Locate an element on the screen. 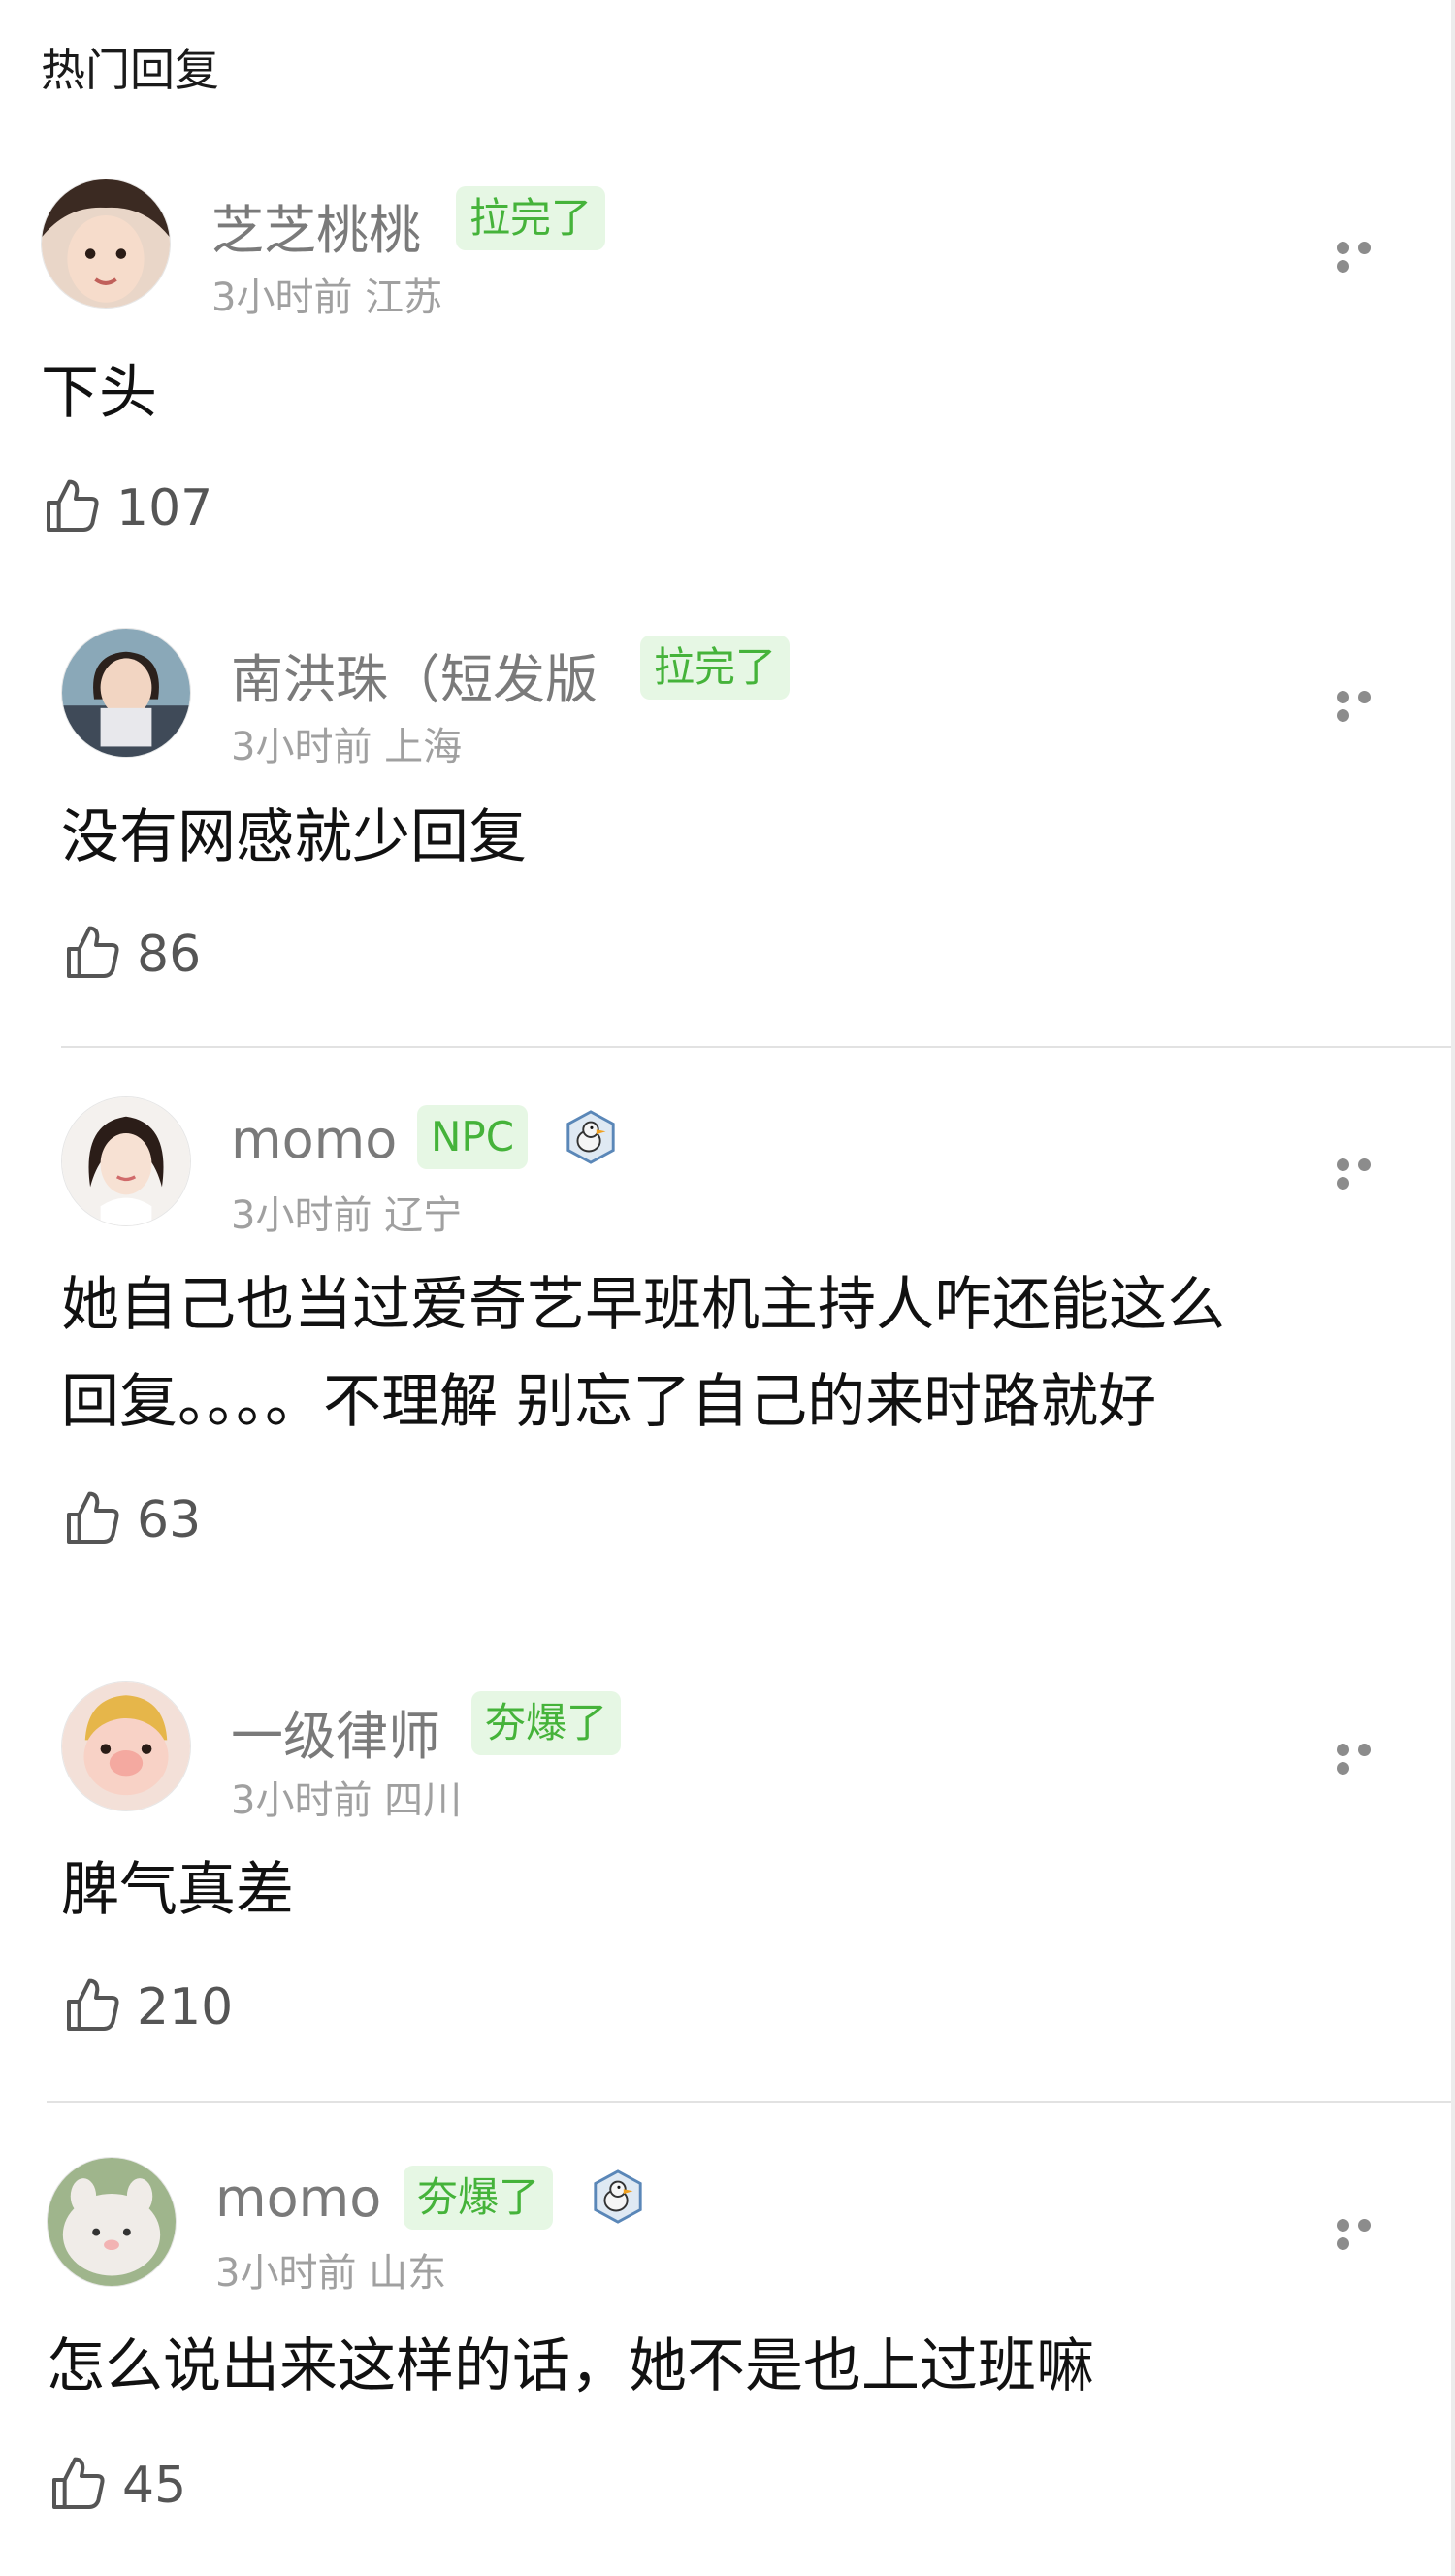 The width and height of the screenshot is (1455, 2576). comment-location: 四川 is located at coordinates (423, 1801).